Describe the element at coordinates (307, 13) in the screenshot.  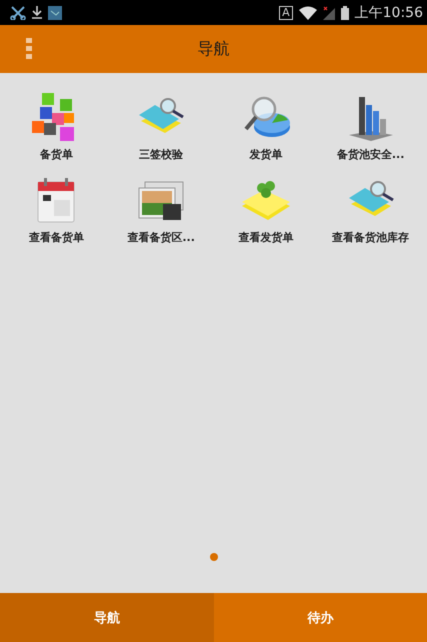
I see `wifi-icon` at that location.